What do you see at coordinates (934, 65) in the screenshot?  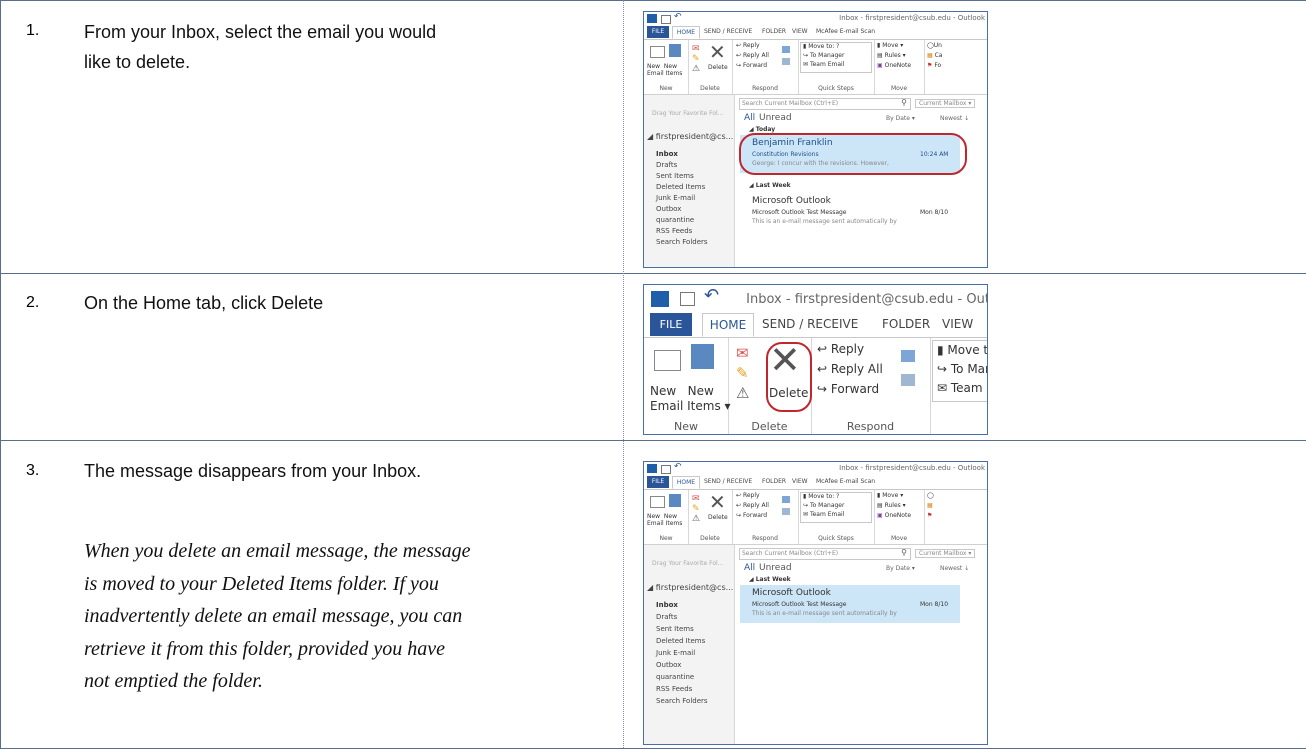 I see `follow-up-button: ⚑ Fo` at bounding box center [934, 65].